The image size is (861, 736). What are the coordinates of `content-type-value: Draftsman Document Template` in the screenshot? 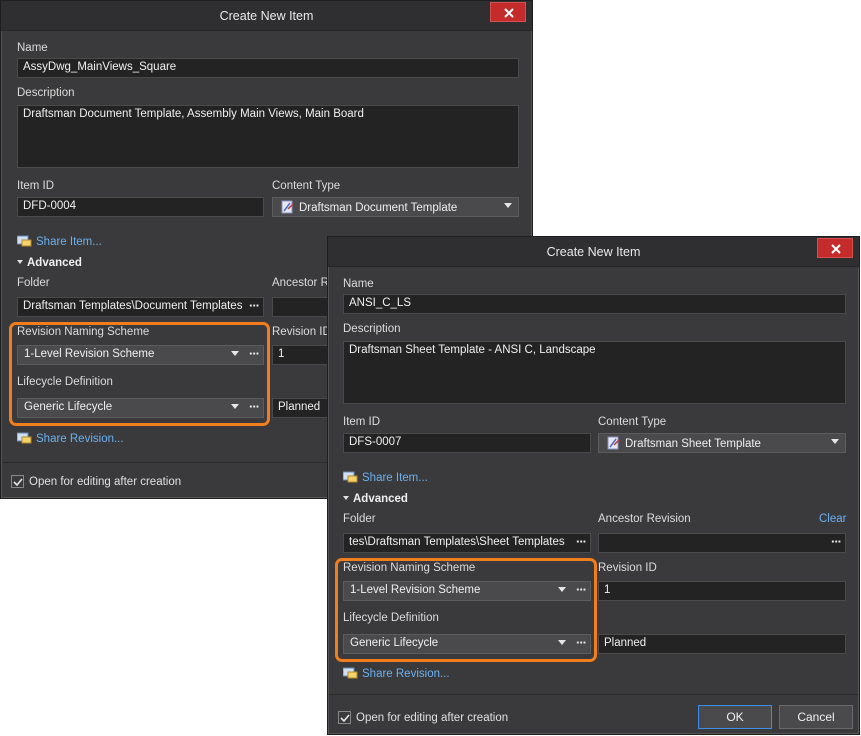 It's located at (378, 208).